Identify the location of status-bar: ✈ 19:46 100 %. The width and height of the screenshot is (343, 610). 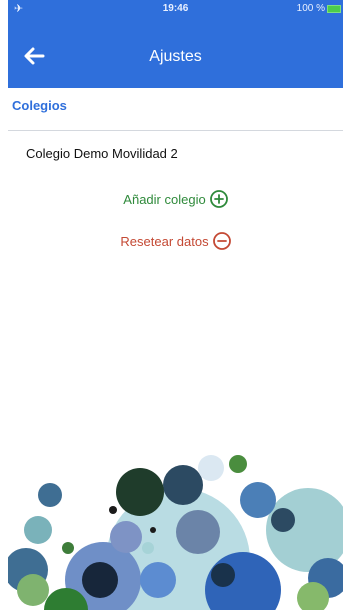
(175, 9).